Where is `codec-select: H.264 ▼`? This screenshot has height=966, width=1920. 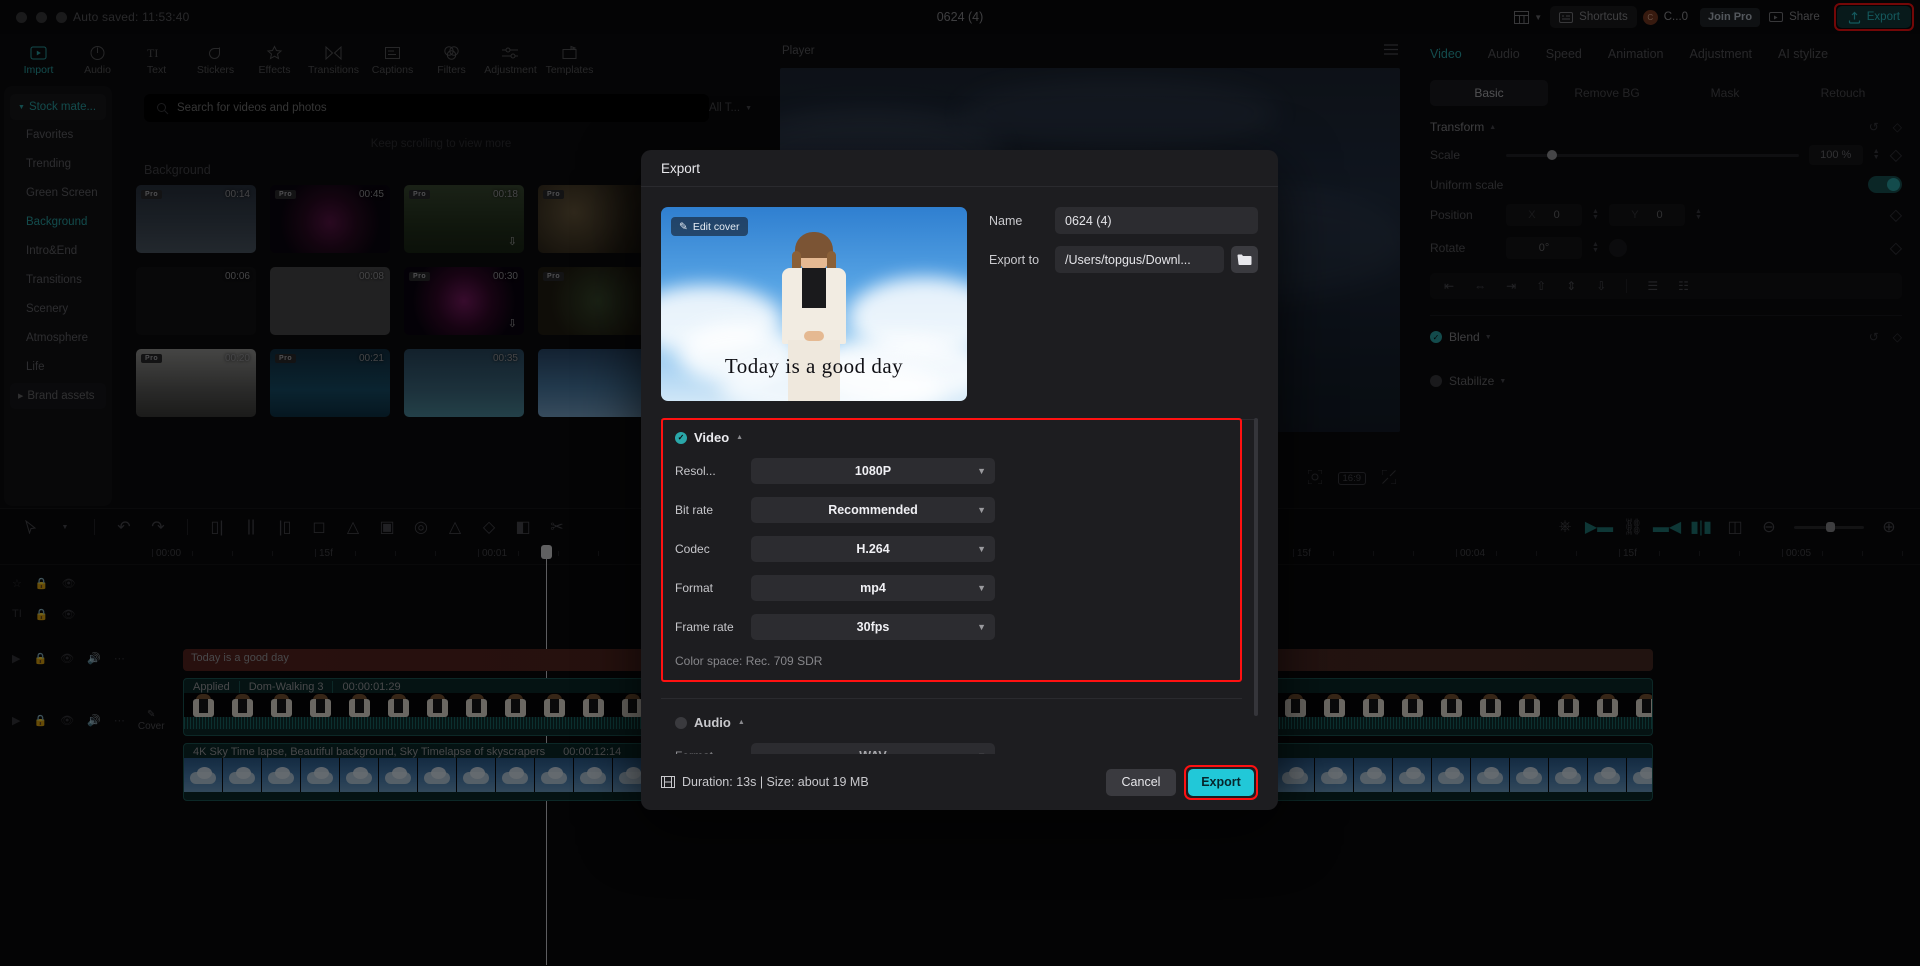 codec-select: H.264 ▼ is located at coordinates (873, 549).